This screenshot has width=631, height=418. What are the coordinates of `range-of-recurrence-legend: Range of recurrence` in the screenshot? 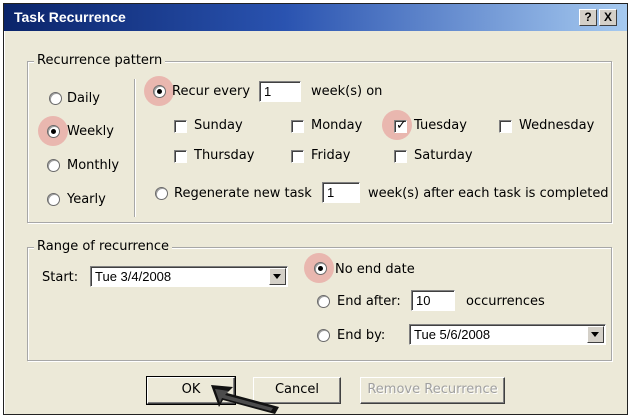 It's located at (103, 247).